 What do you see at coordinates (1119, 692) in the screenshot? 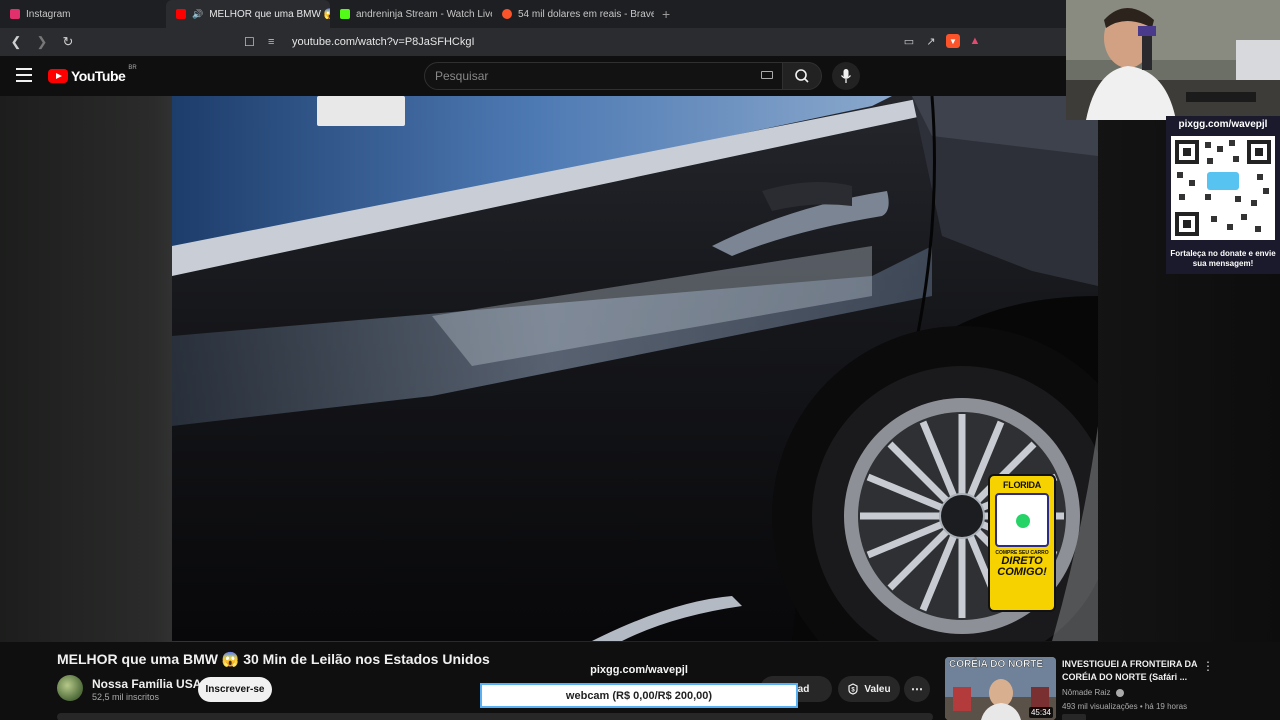
I see `verified-icon` at bounding box center [1119, 692].